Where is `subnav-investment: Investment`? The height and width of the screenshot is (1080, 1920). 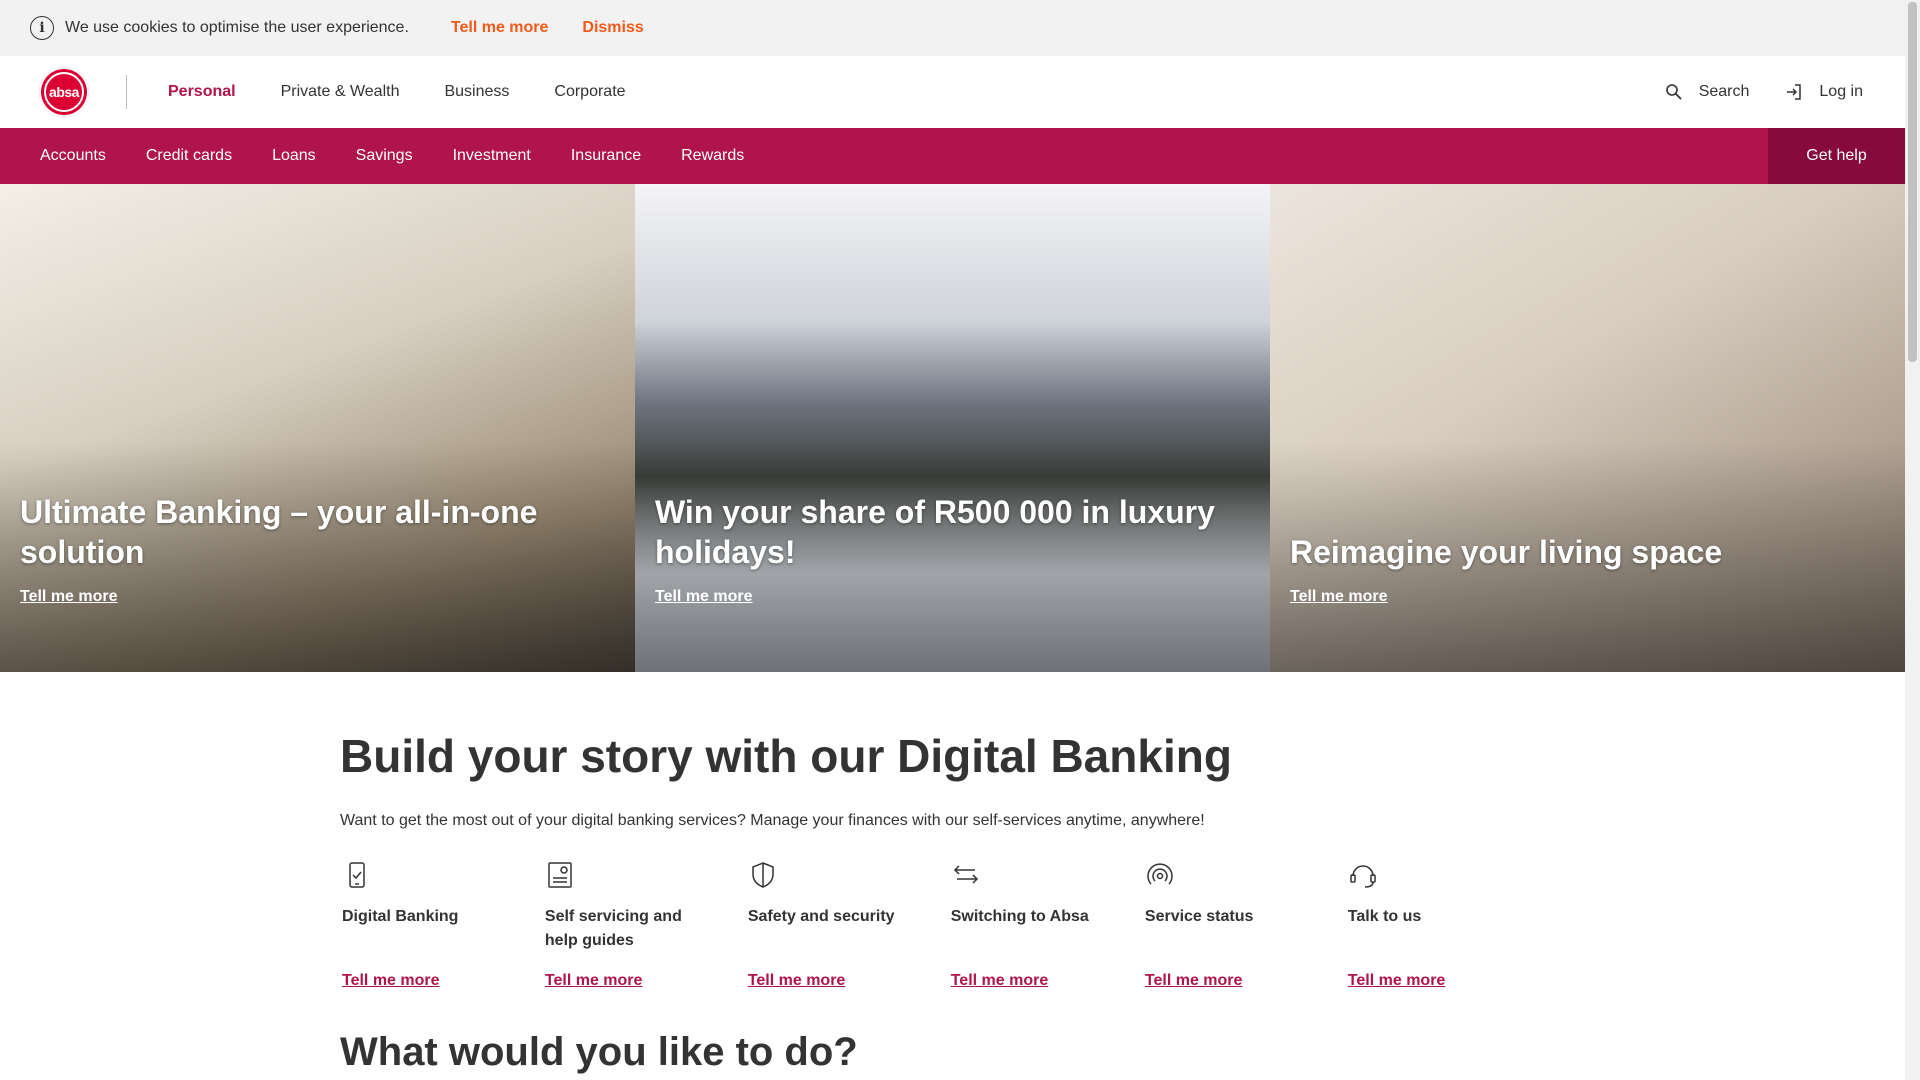 subnav-investment: Investment is located at coordinates (492, 156).